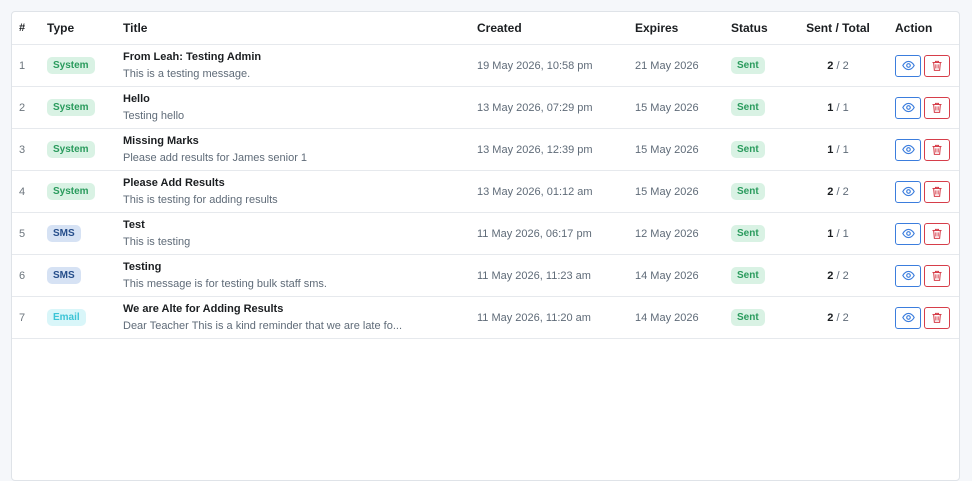  I want to click on row-number: 7, so click(29, 317).